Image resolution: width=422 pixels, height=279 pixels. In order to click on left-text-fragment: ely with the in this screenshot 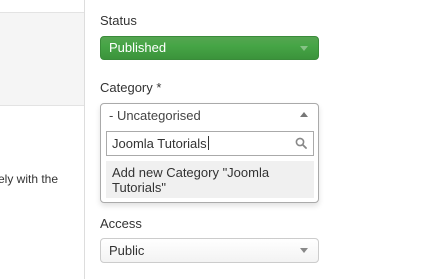, I will do `click(29, 179)`.